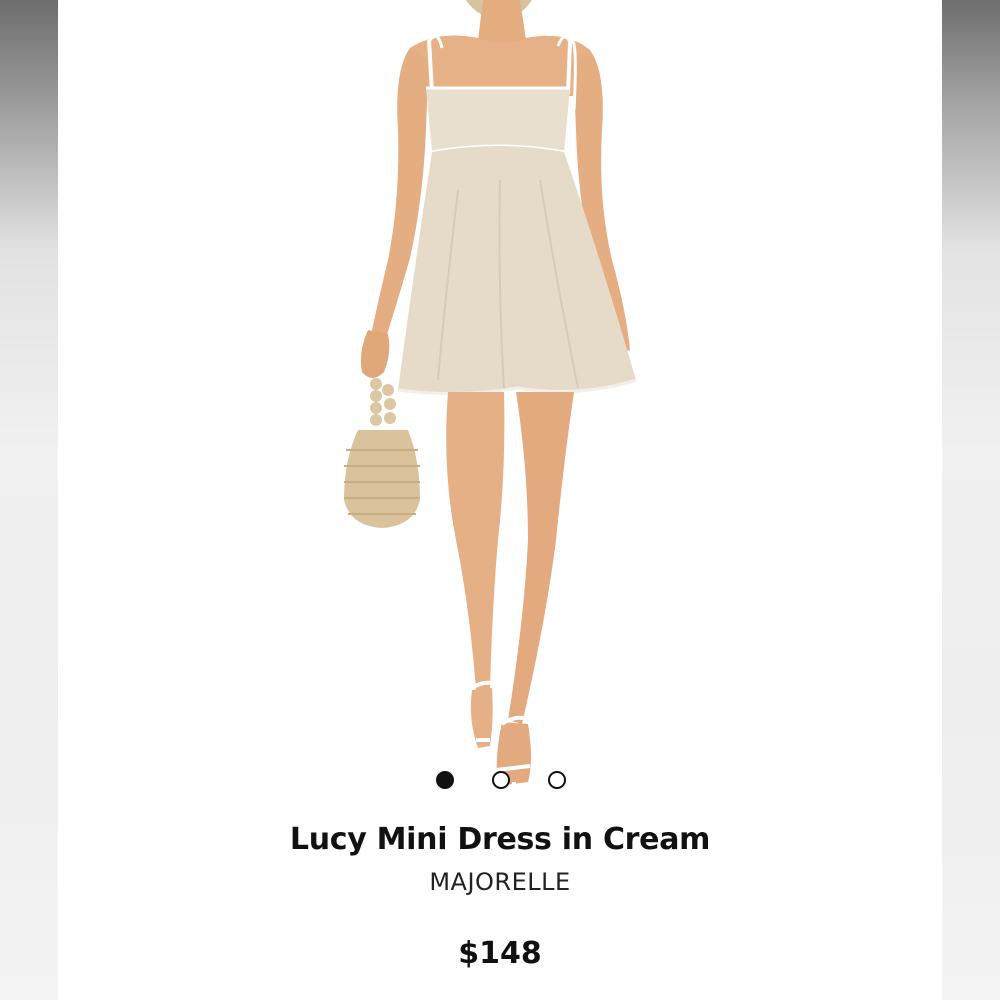 Image resolution: width=1000 pixels, height=1000 pixels. Describe the element at coordinates (500, 839) in the screenshot. I see `product-title: Lucy Mini Dress in Cream` at that location.